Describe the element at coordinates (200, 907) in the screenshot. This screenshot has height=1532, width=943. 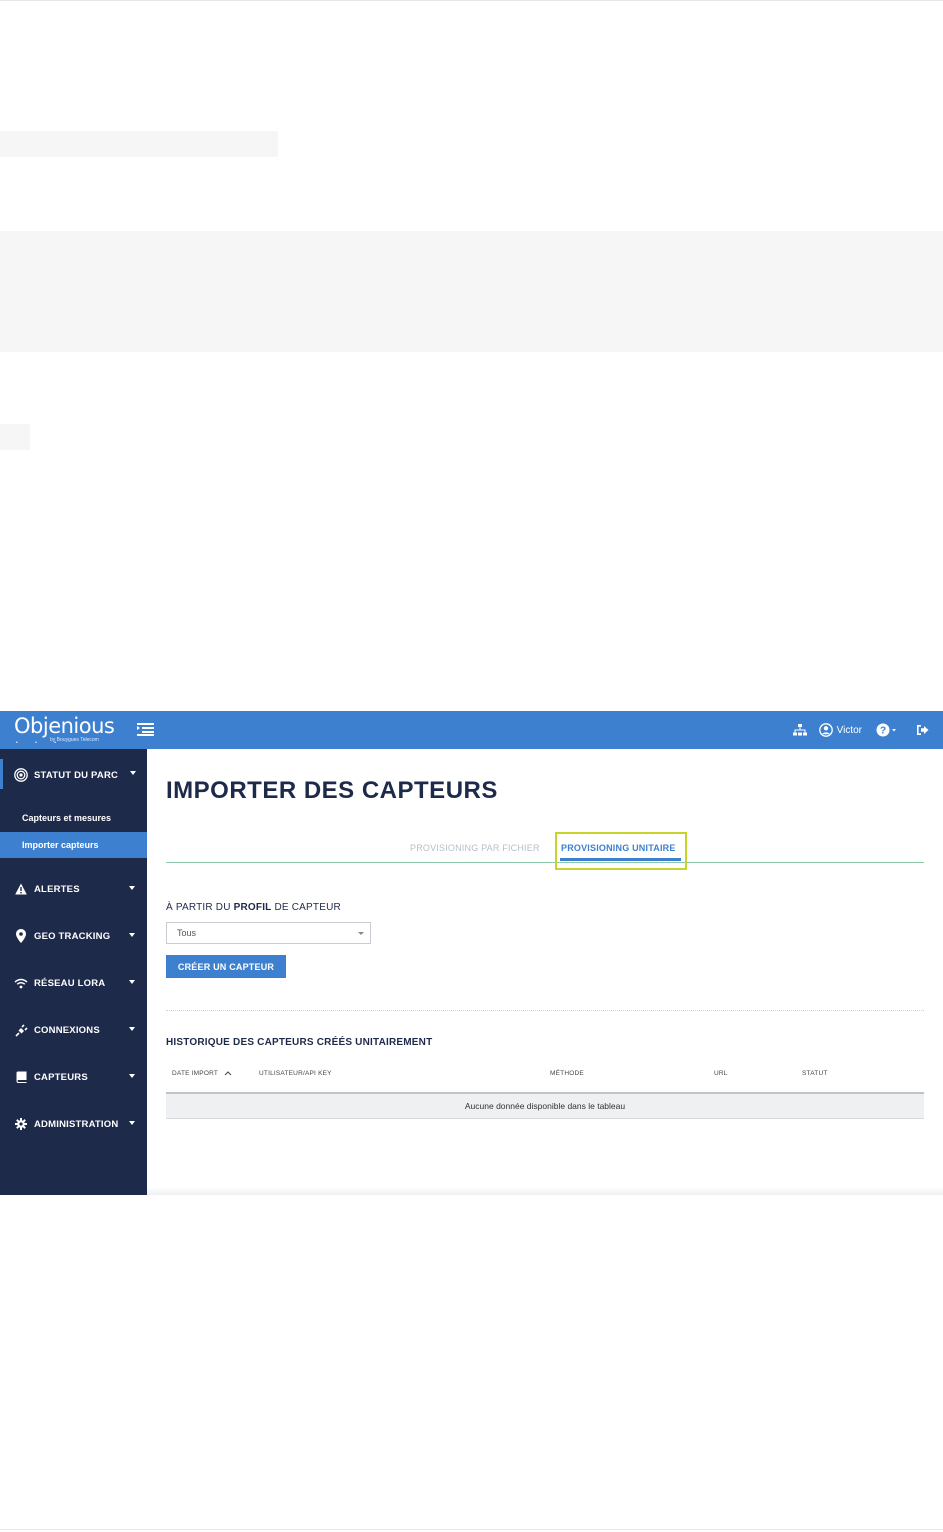
I see `profile-label-prefix: À PARTIR DU` at that location.